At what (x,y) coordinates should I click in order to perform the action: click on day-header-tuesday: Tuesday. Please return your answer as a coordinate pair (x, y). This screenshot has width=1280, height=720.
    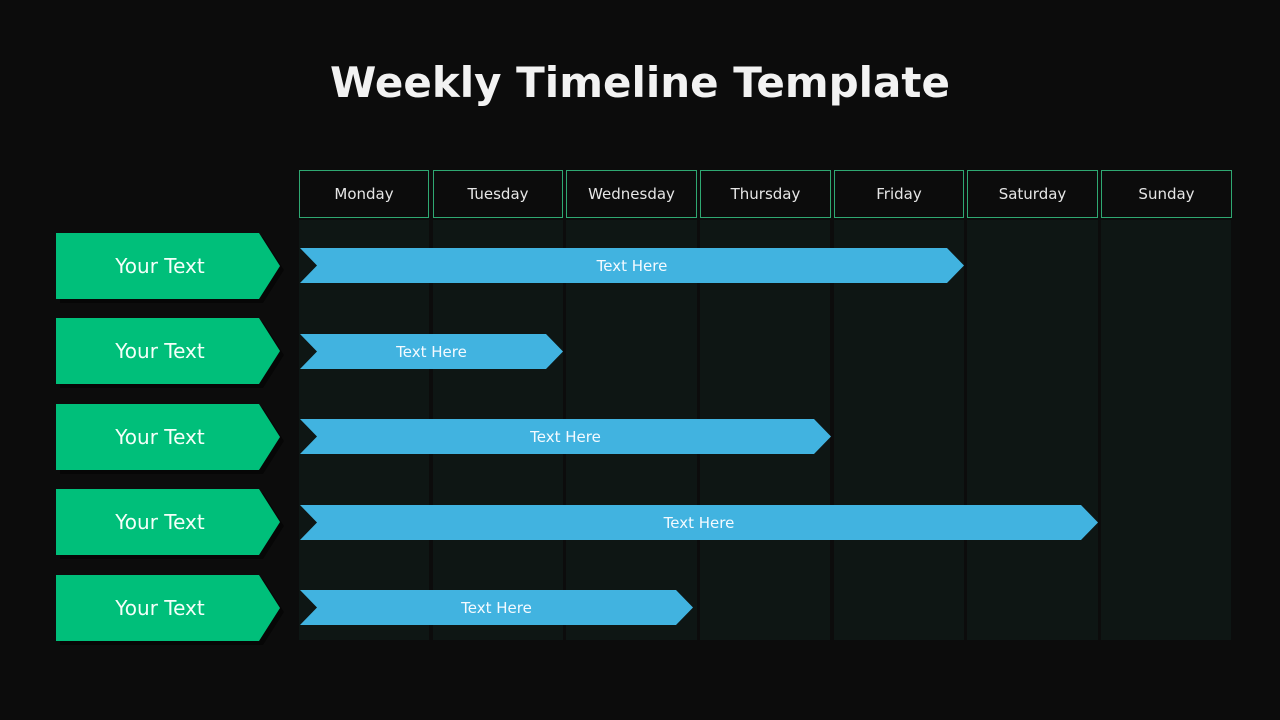
    Looking at the image, I should click on (498, 194).